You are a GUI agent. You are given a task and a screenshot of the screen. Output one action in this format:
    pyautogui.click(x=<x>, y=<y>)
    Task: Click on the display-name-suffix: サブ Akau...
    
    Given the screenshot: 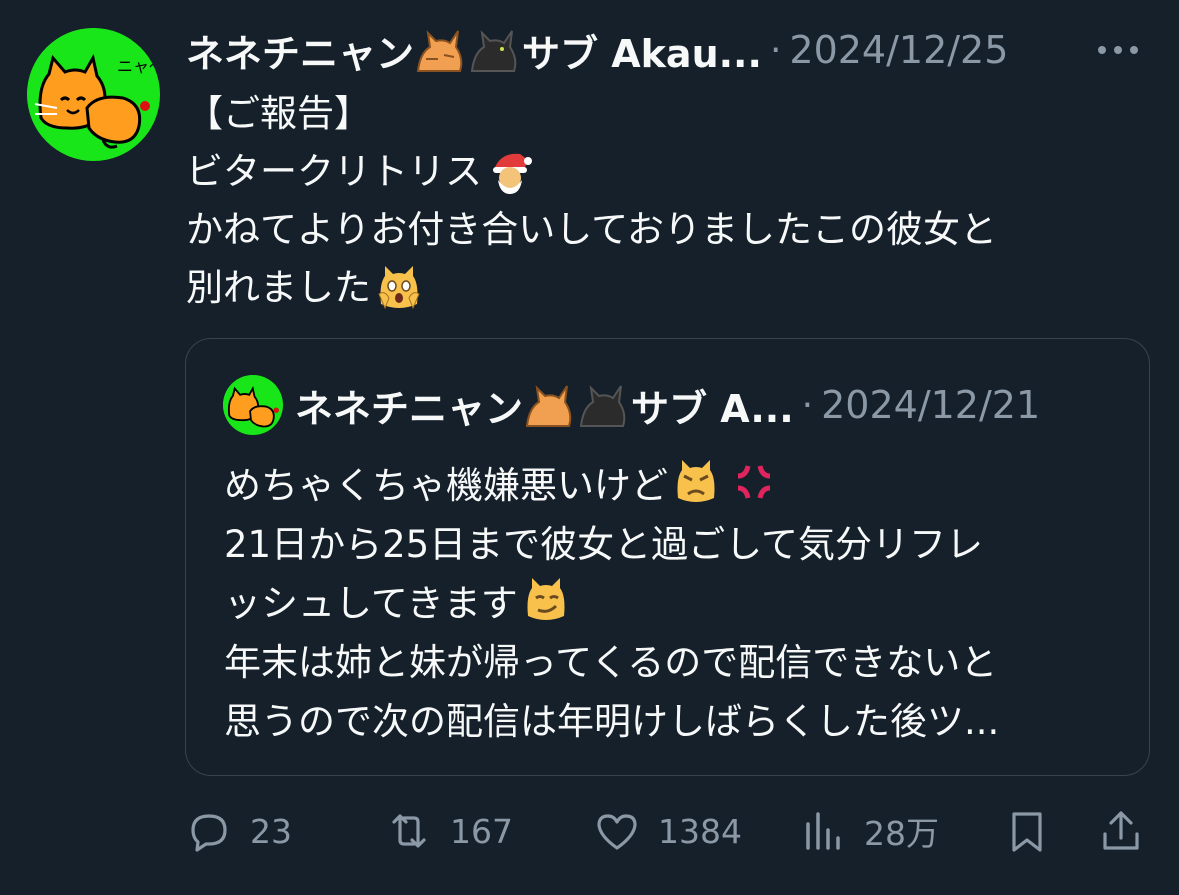 What is the action you would take?
    pyautogui.click(x=642, y=50)
    